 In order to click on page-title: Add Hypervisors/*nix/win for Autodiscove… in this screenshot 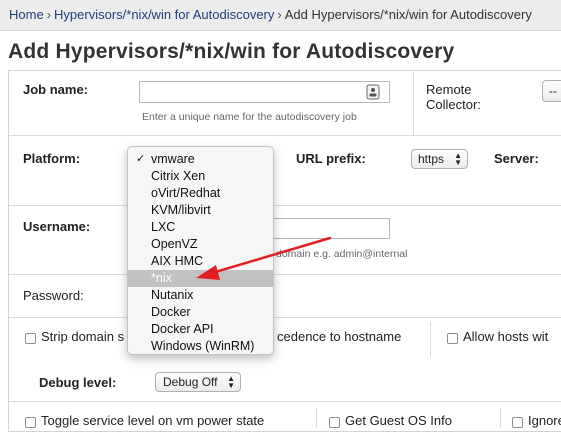, I will do `click(231, 51)`.